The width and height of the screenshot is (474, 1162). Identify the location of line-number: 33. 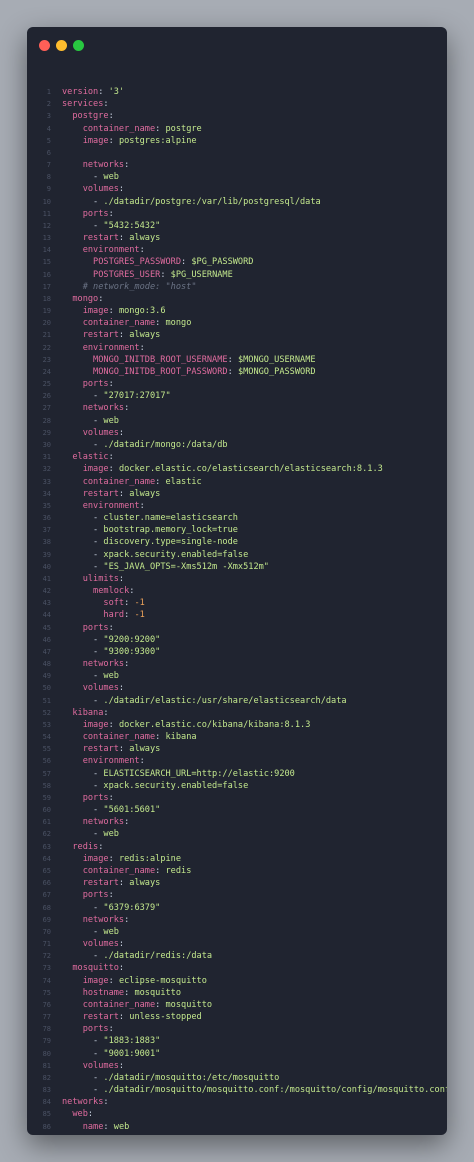
(46, 481).